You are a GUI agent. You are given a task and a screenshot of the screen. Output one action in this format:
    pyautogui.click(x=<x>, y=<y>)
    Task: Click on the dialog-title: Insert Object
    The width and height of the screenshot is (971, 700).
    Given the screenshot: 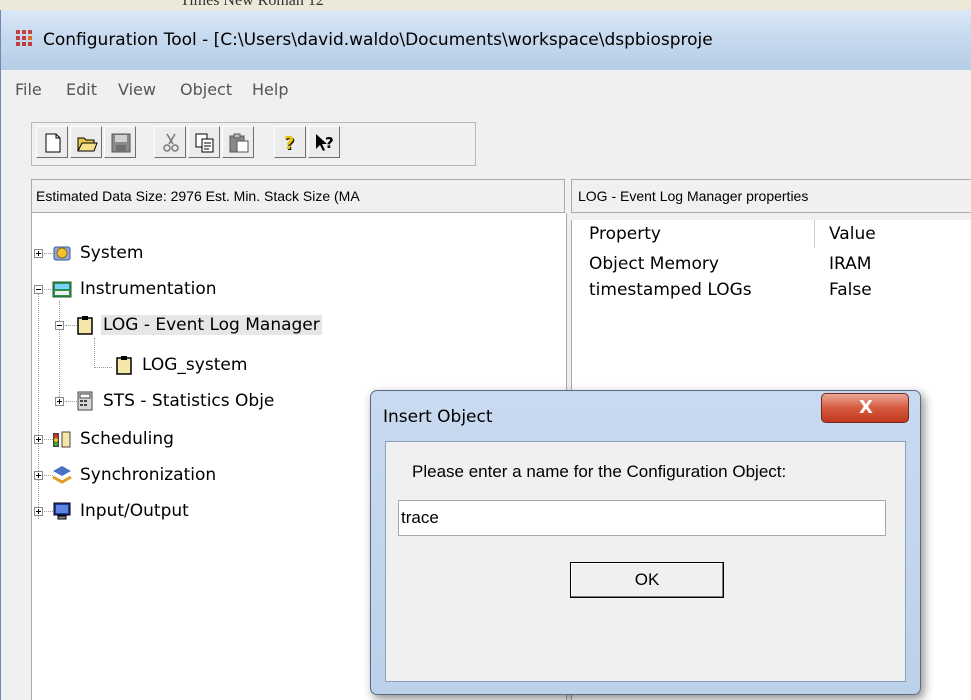 What is the action you would take?
    pyautogui.click(x=438, y=417)
    